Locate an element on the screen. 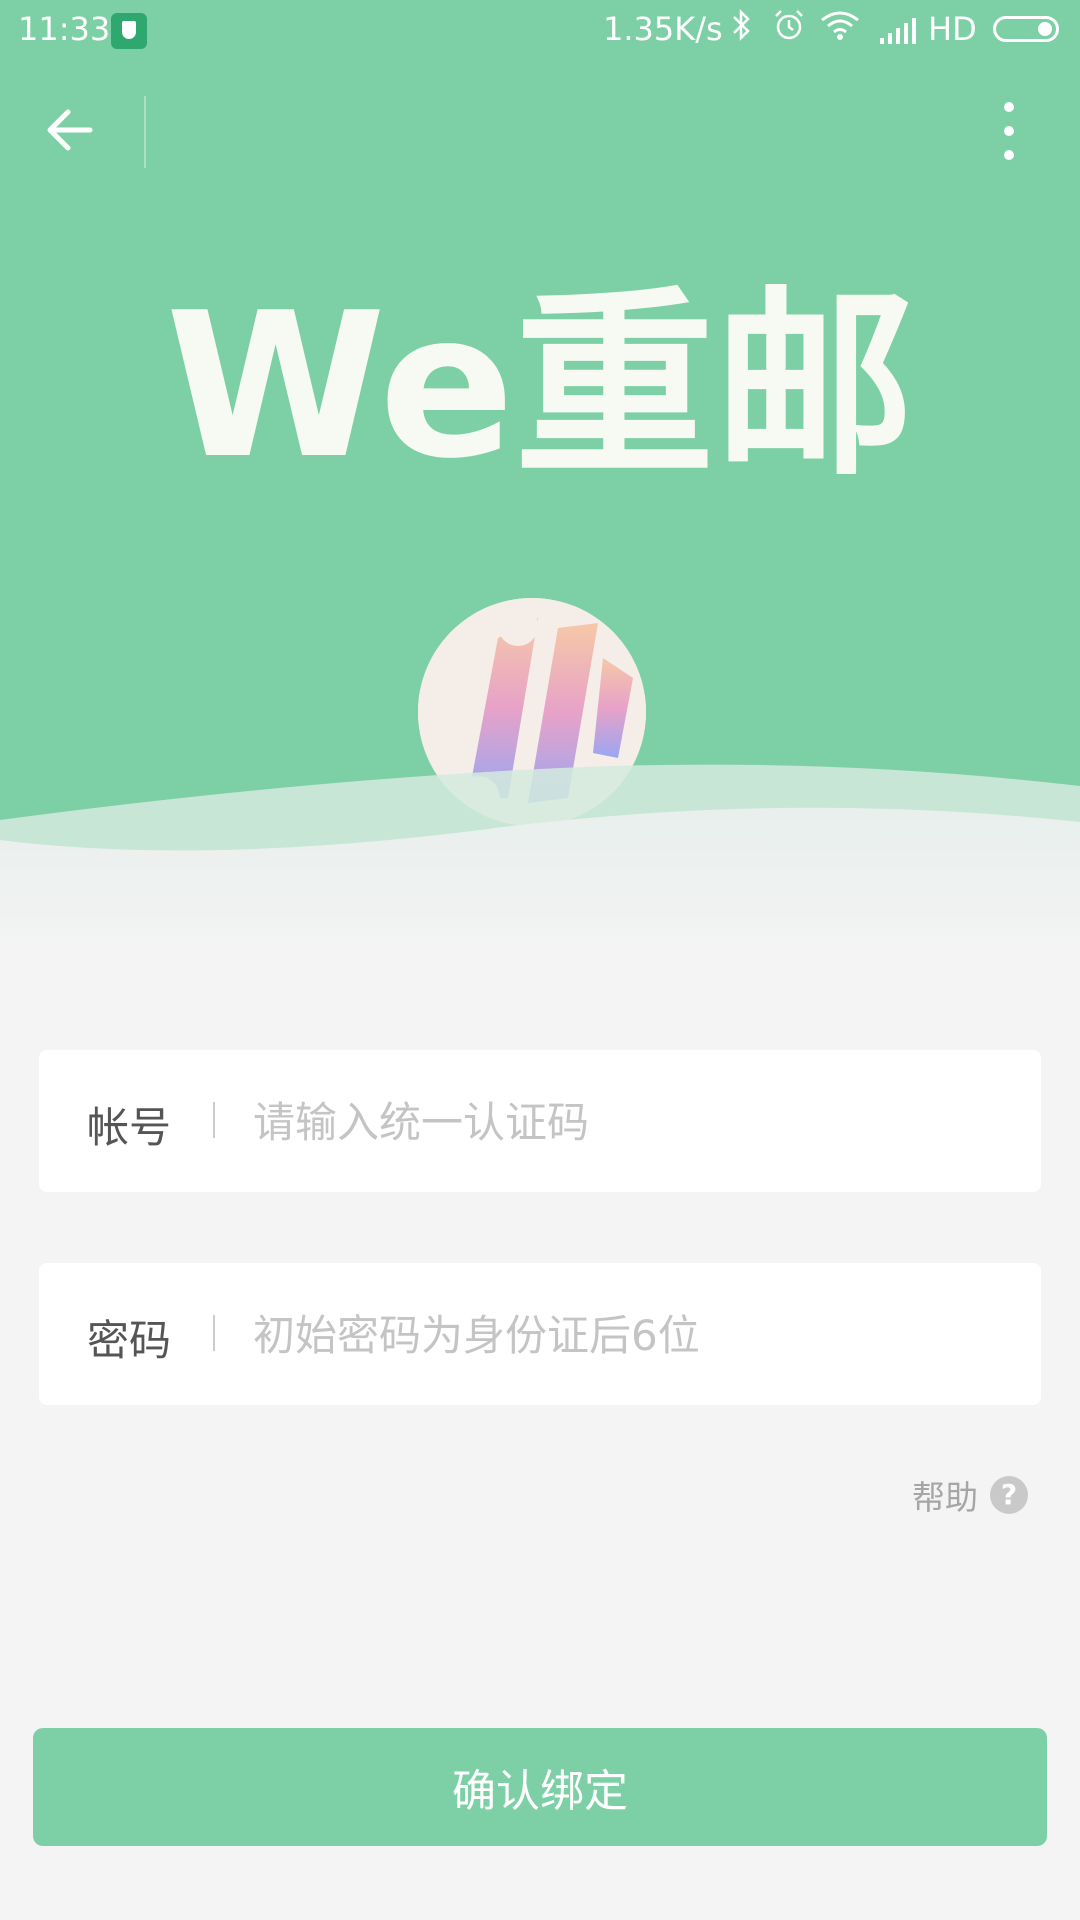 The image size is (1080, 1920). password-field: 密码 is located at coordinates (540, 1334).